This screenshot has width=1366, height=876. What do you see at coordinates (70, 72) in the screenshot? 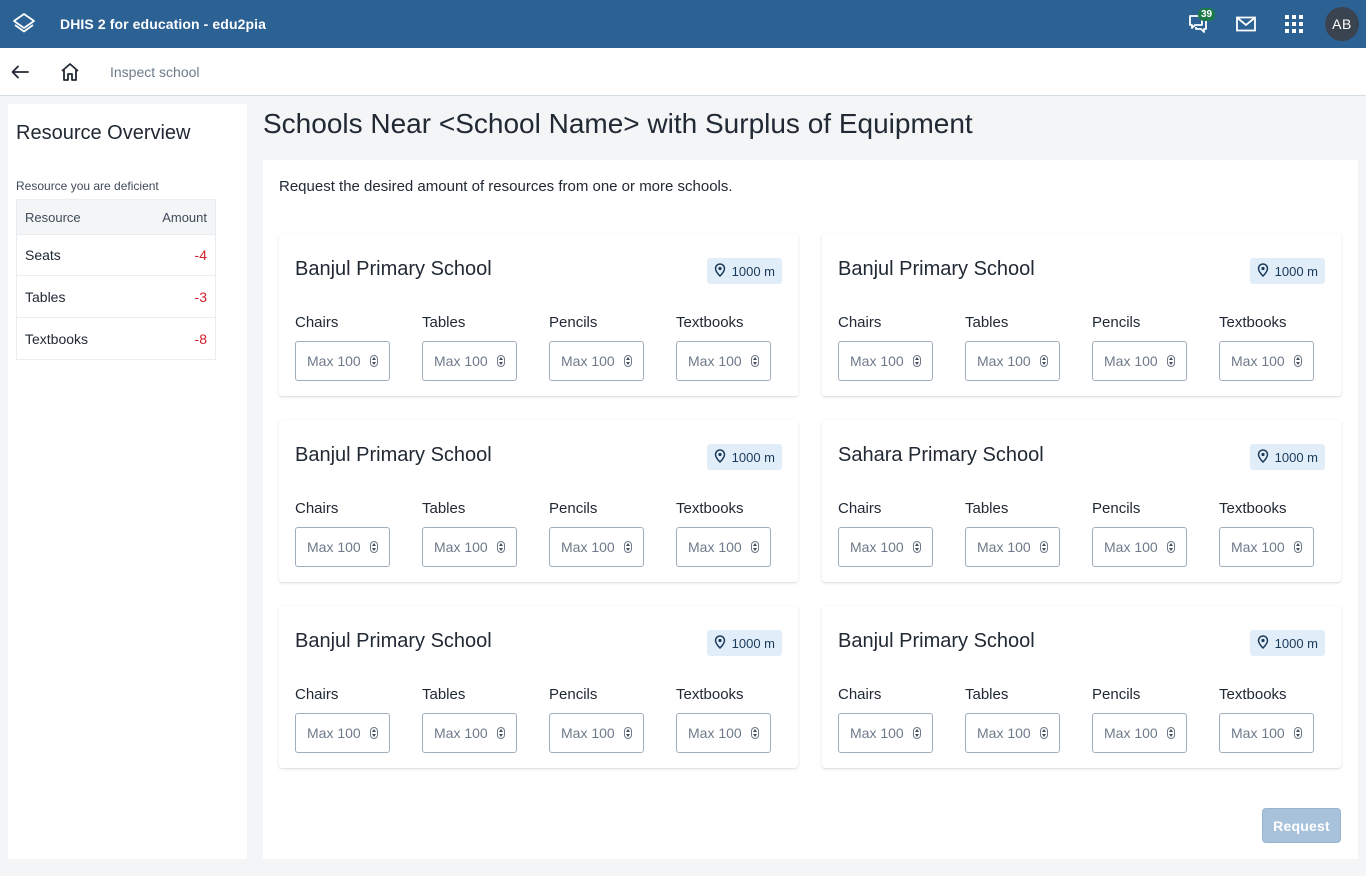
I see `home-icon` at bounding box center [70, 72].